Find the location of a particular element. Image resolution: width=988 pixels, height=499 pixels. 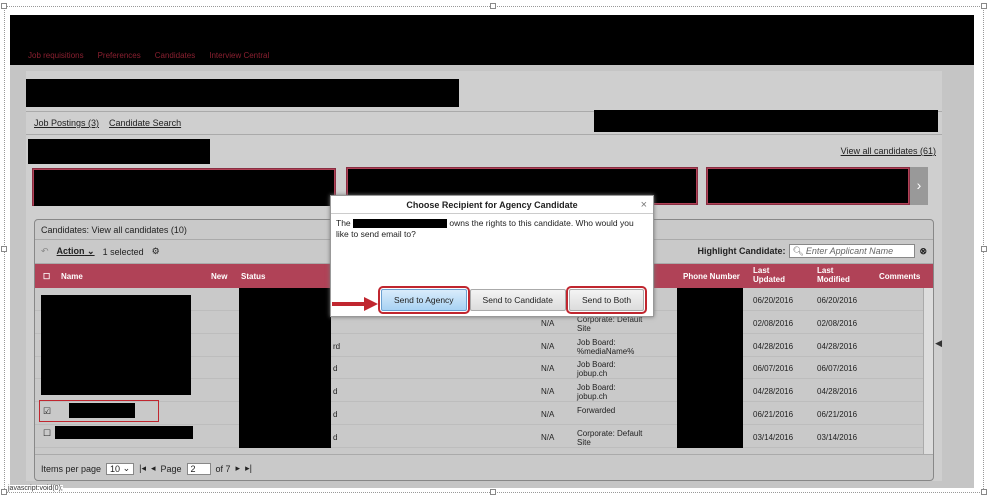

next-page-icon: ▸ is located at coordinates (238, 468).